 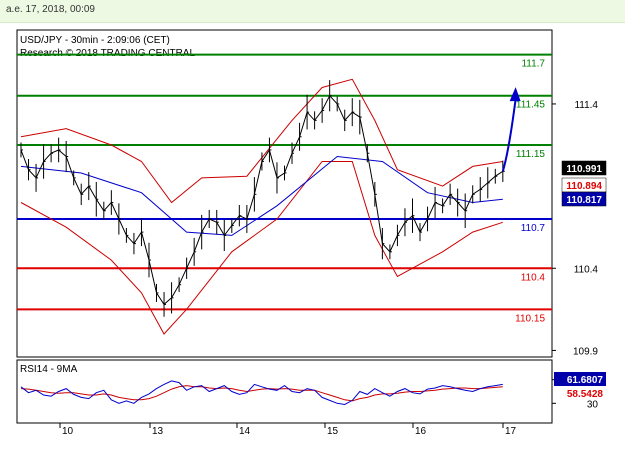 I want to click on chart-subtitle: Research © 2018 TRADING CENTRAL, so click(x=107, y=53).